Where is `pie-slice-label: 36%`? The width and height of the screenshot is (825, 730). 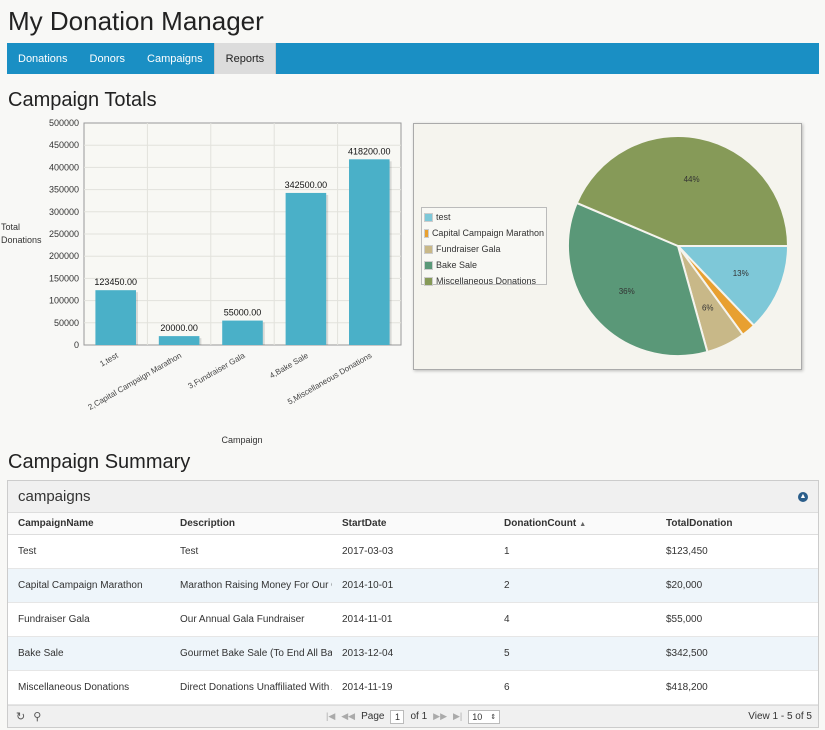 pie-slice-label: 36% is located at coordinates (627, 291).